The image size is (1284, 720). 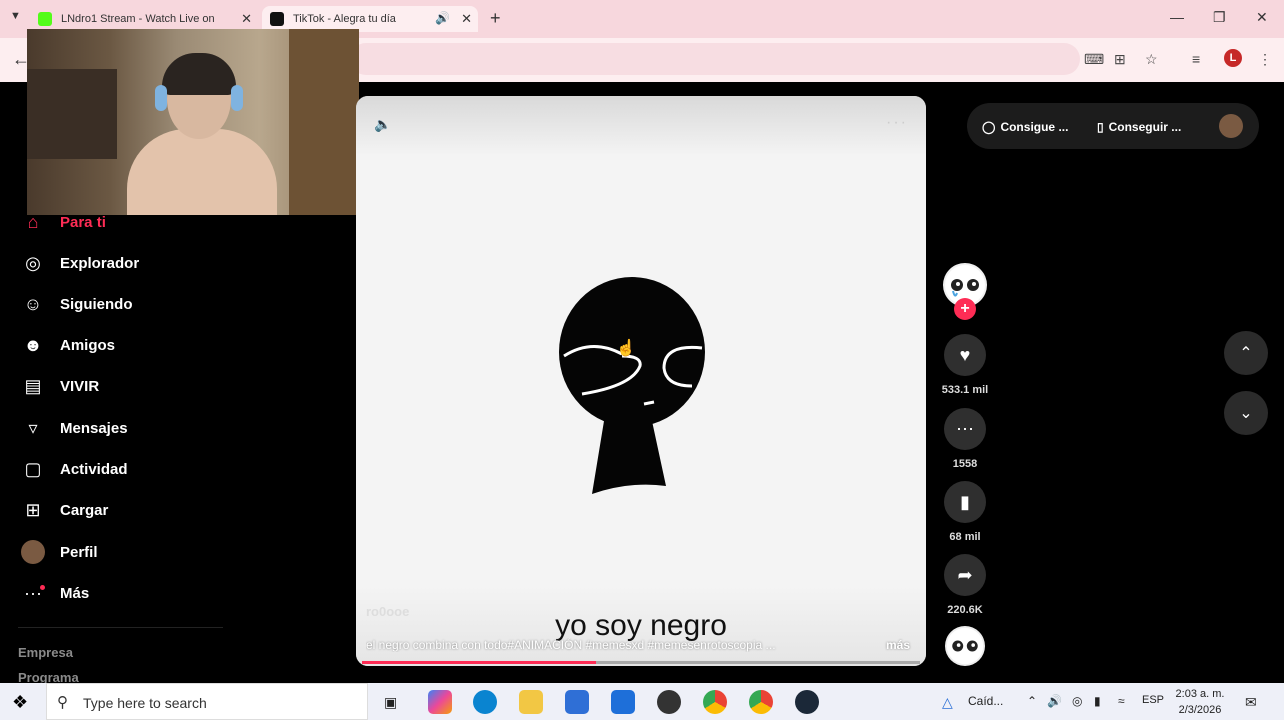 I want to click on volume-tray-icon: 🔊, so click(x=1054, y=701).